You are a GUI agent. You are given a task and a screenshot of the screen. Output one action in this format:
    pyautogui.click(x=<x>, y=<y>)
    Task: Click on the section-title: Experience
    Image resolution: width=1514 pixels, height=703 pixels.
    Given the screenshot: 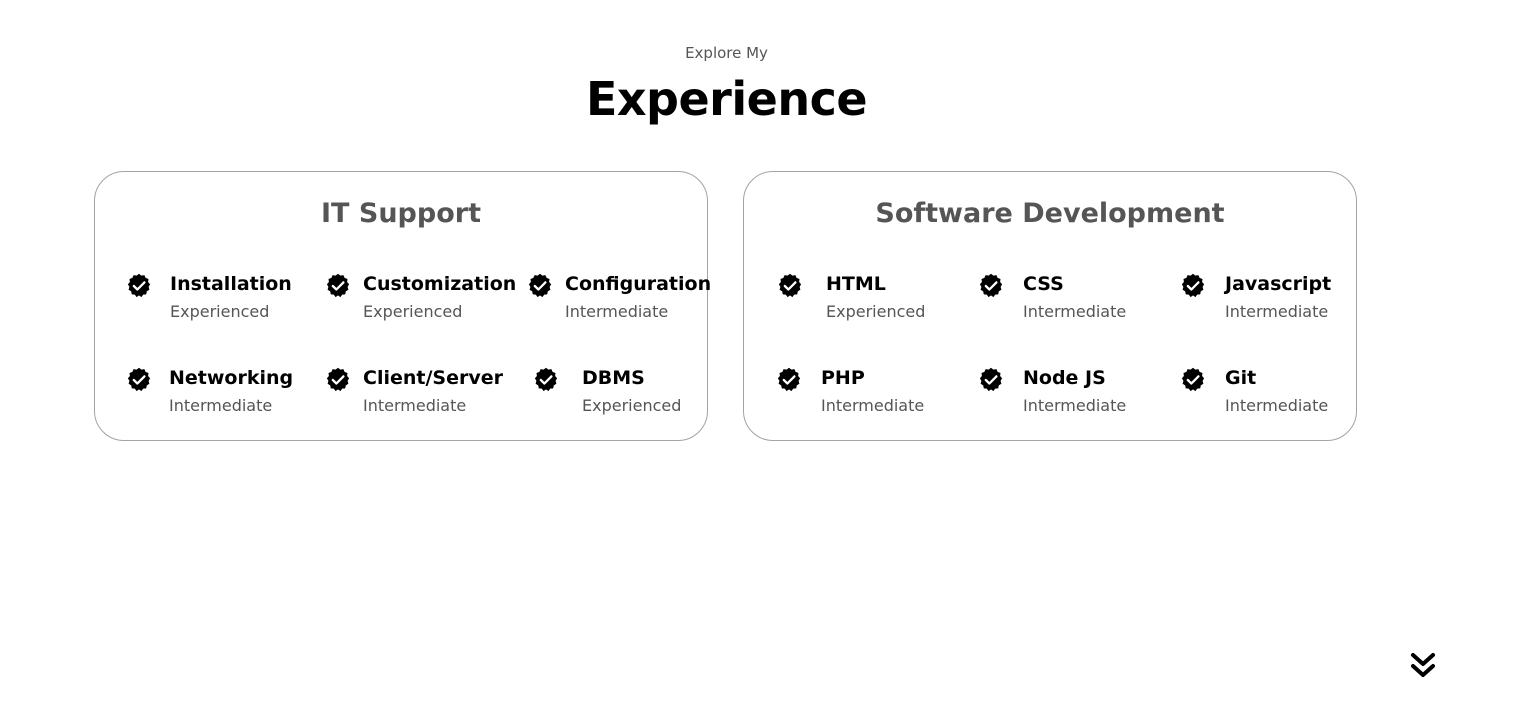 What is the action you would take?
    pyautogui.click(x=726, y=99)
    